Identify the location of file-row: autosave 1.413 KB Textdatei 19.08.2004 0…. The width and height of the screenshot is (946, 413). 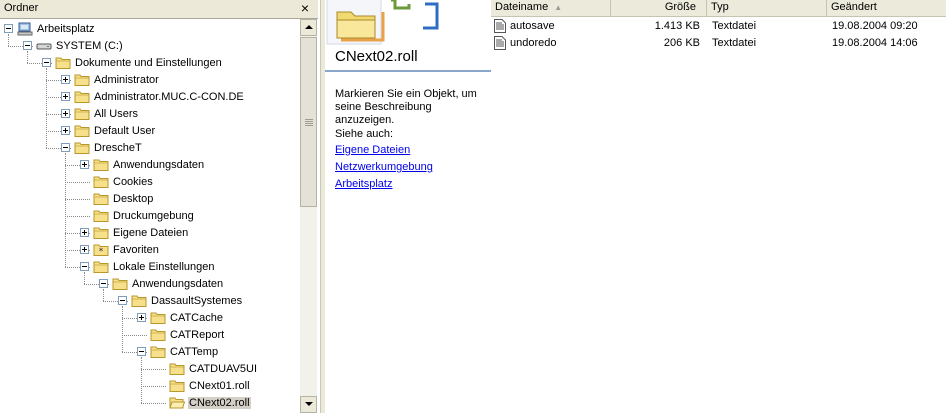
(718, 26).